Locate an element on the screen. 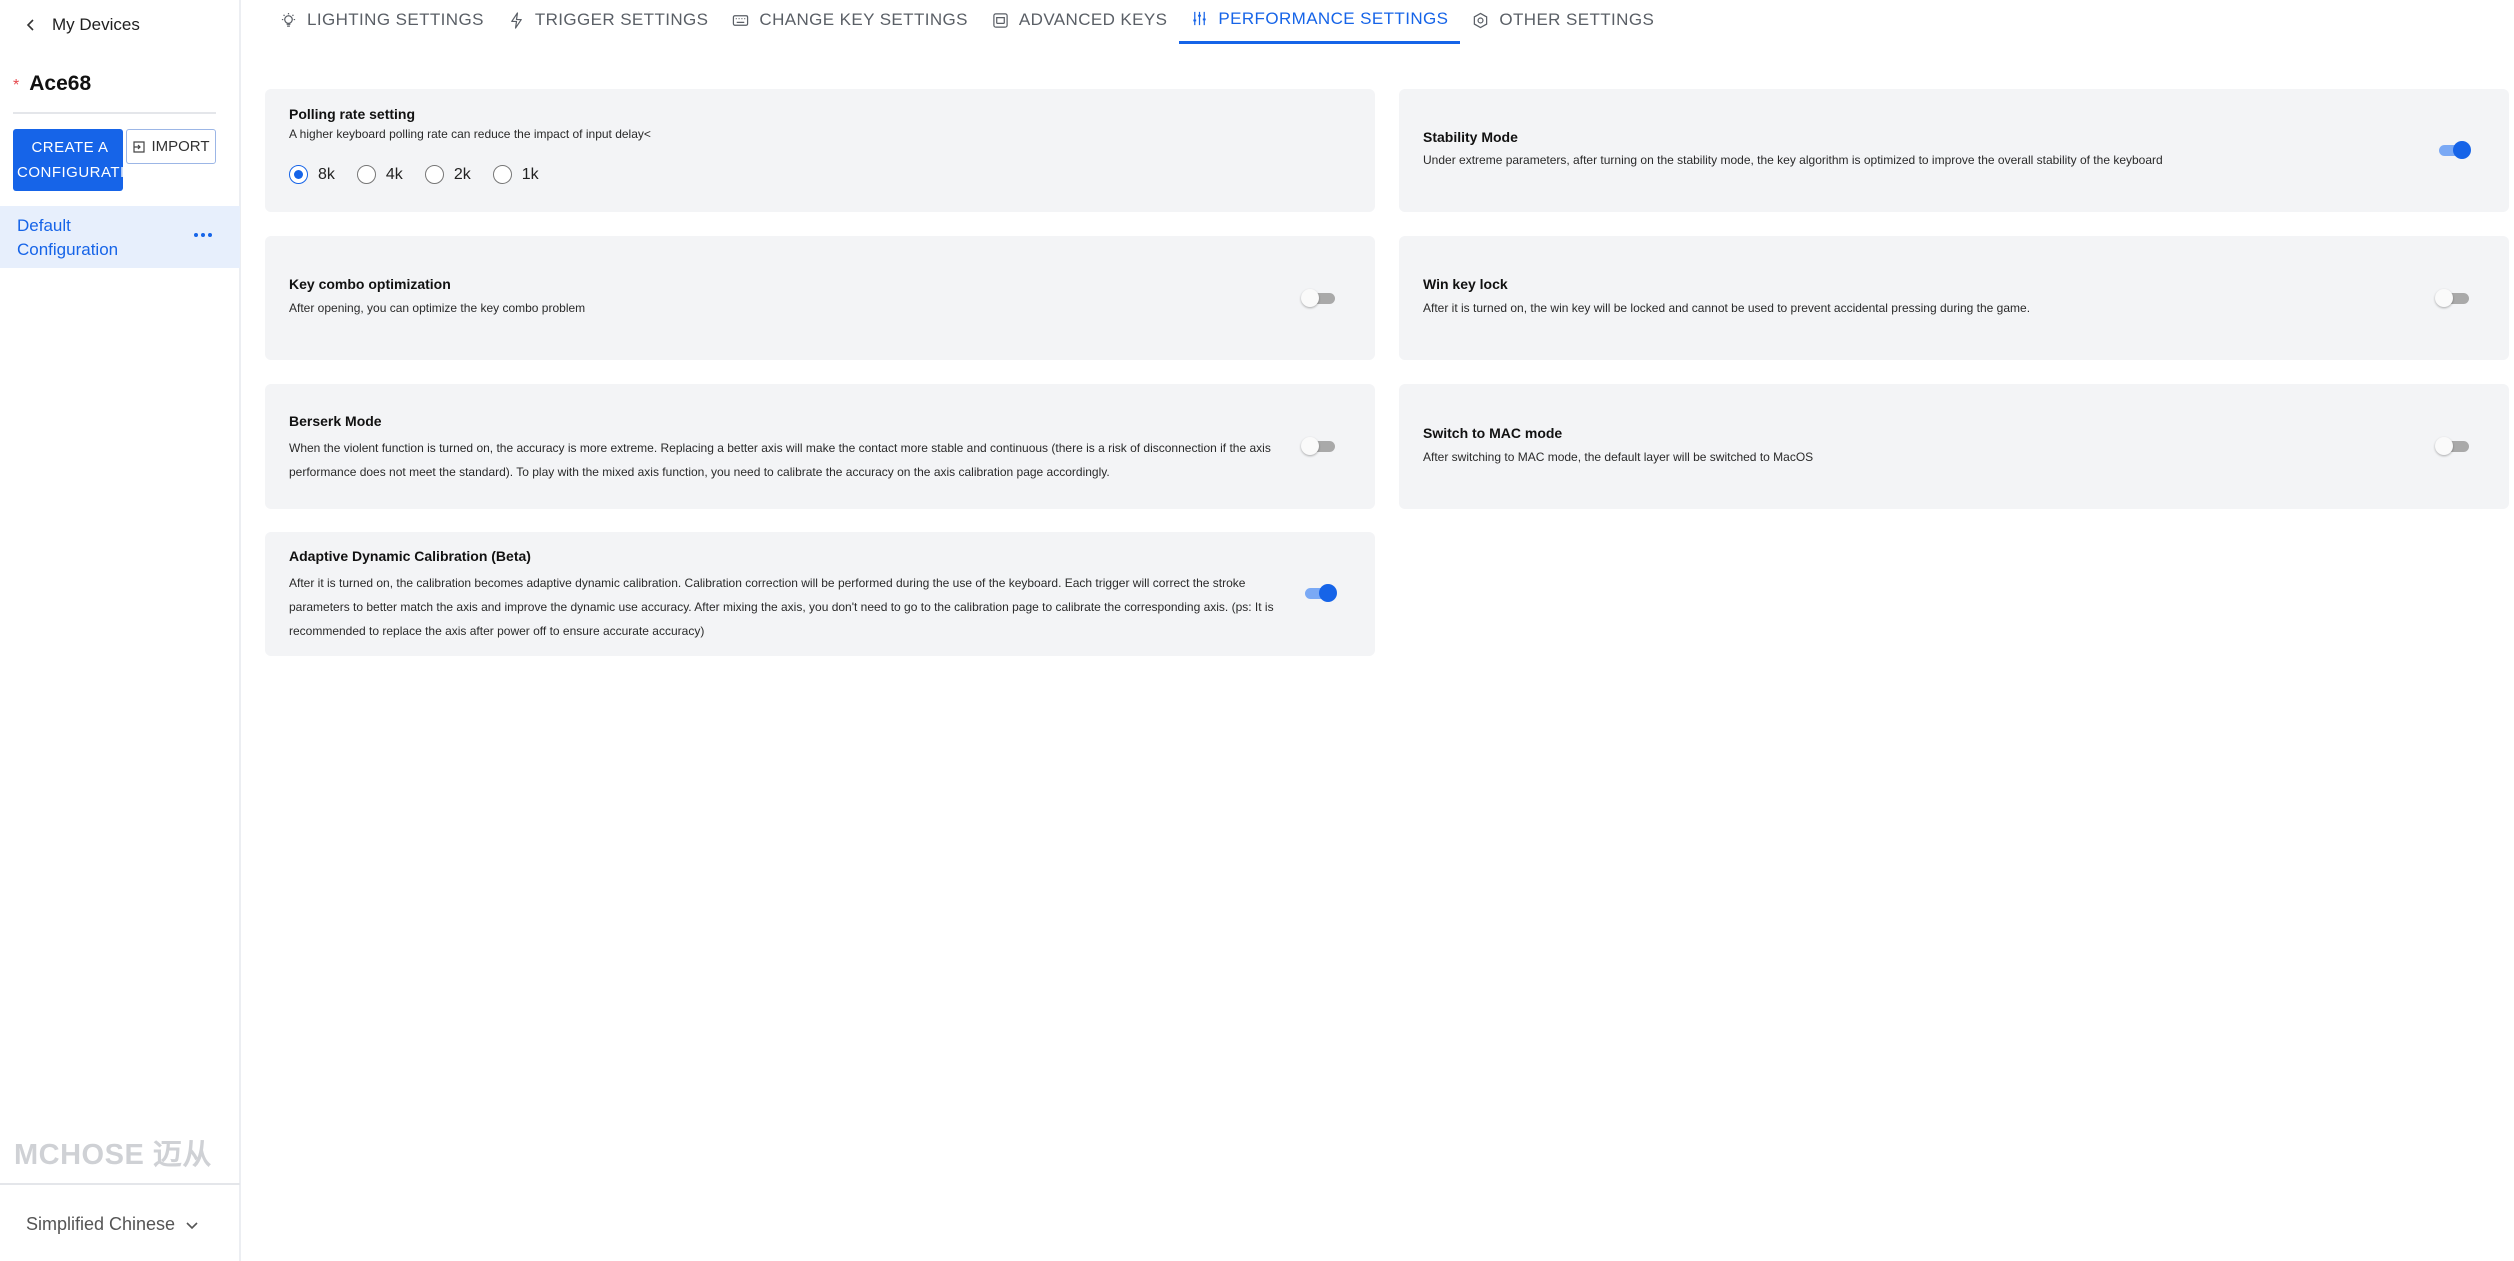 The width and height of the screenshot is (2514, 1261). hexagon-gear-icon is located at coordinates (1481, 20).